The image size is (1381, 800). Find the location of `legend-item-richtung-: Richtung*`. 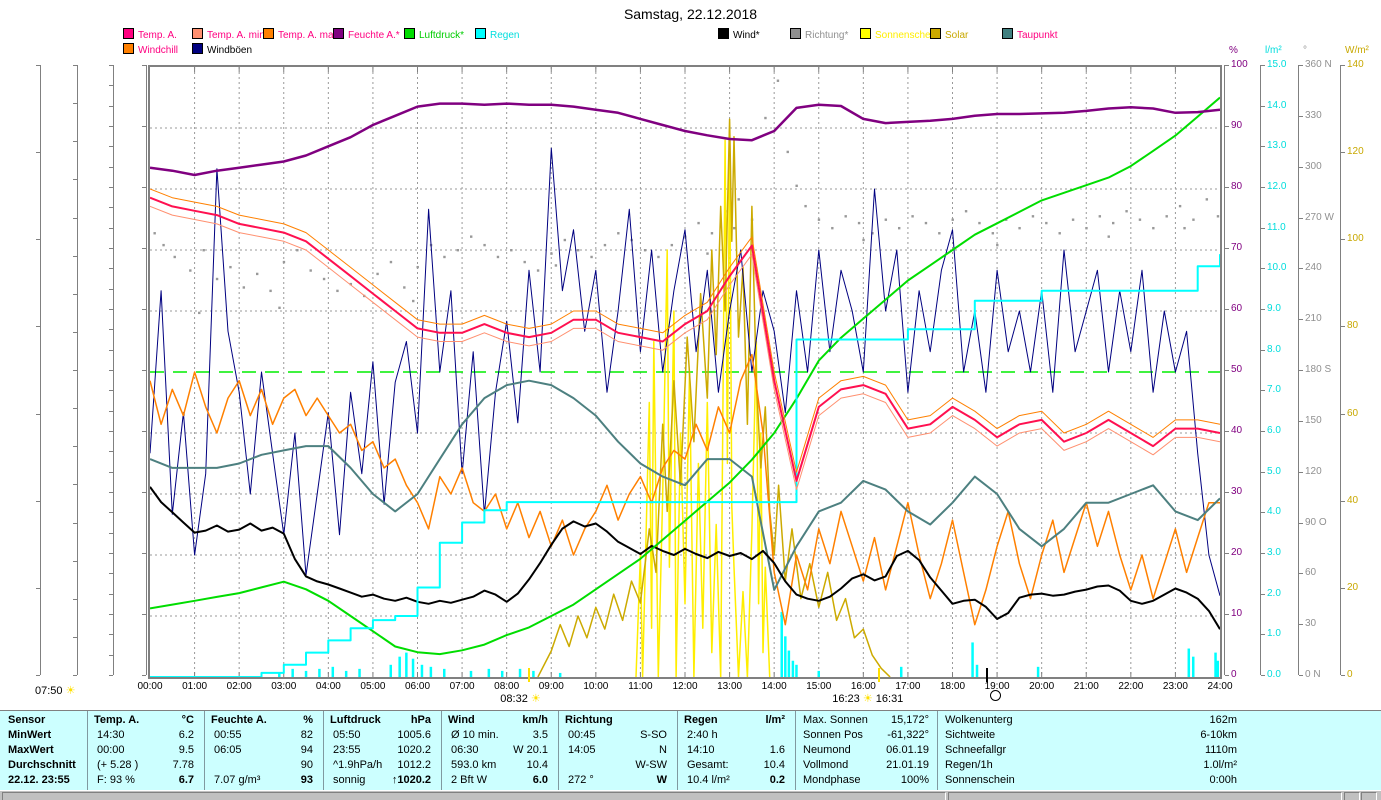

legend-item-richtung-: Richtung* is located at coordinates (819, 34).